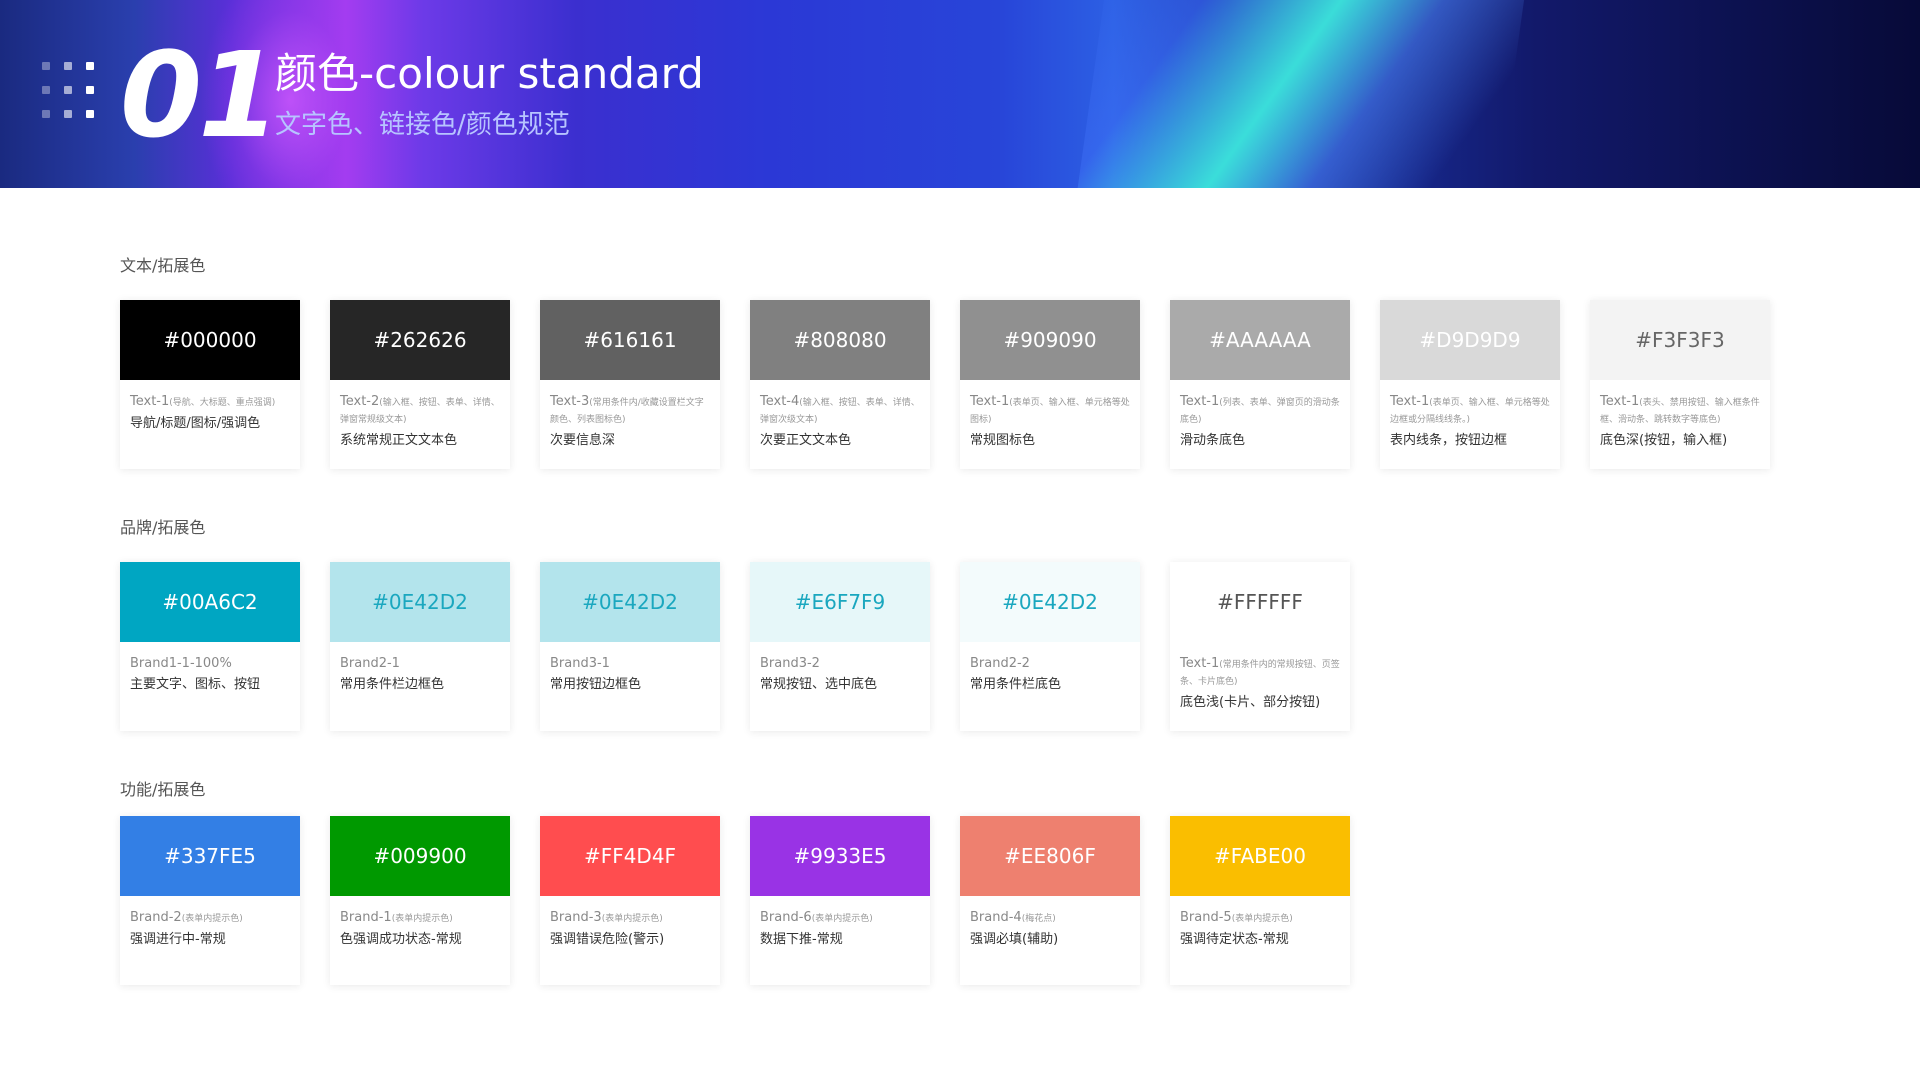  What do you see at coordinates (1050, 411) in the screenshot?
I see `color-code-line: Text-1(表单页、输入框、单元格等处图标)` at bounding box center [1050, 411].